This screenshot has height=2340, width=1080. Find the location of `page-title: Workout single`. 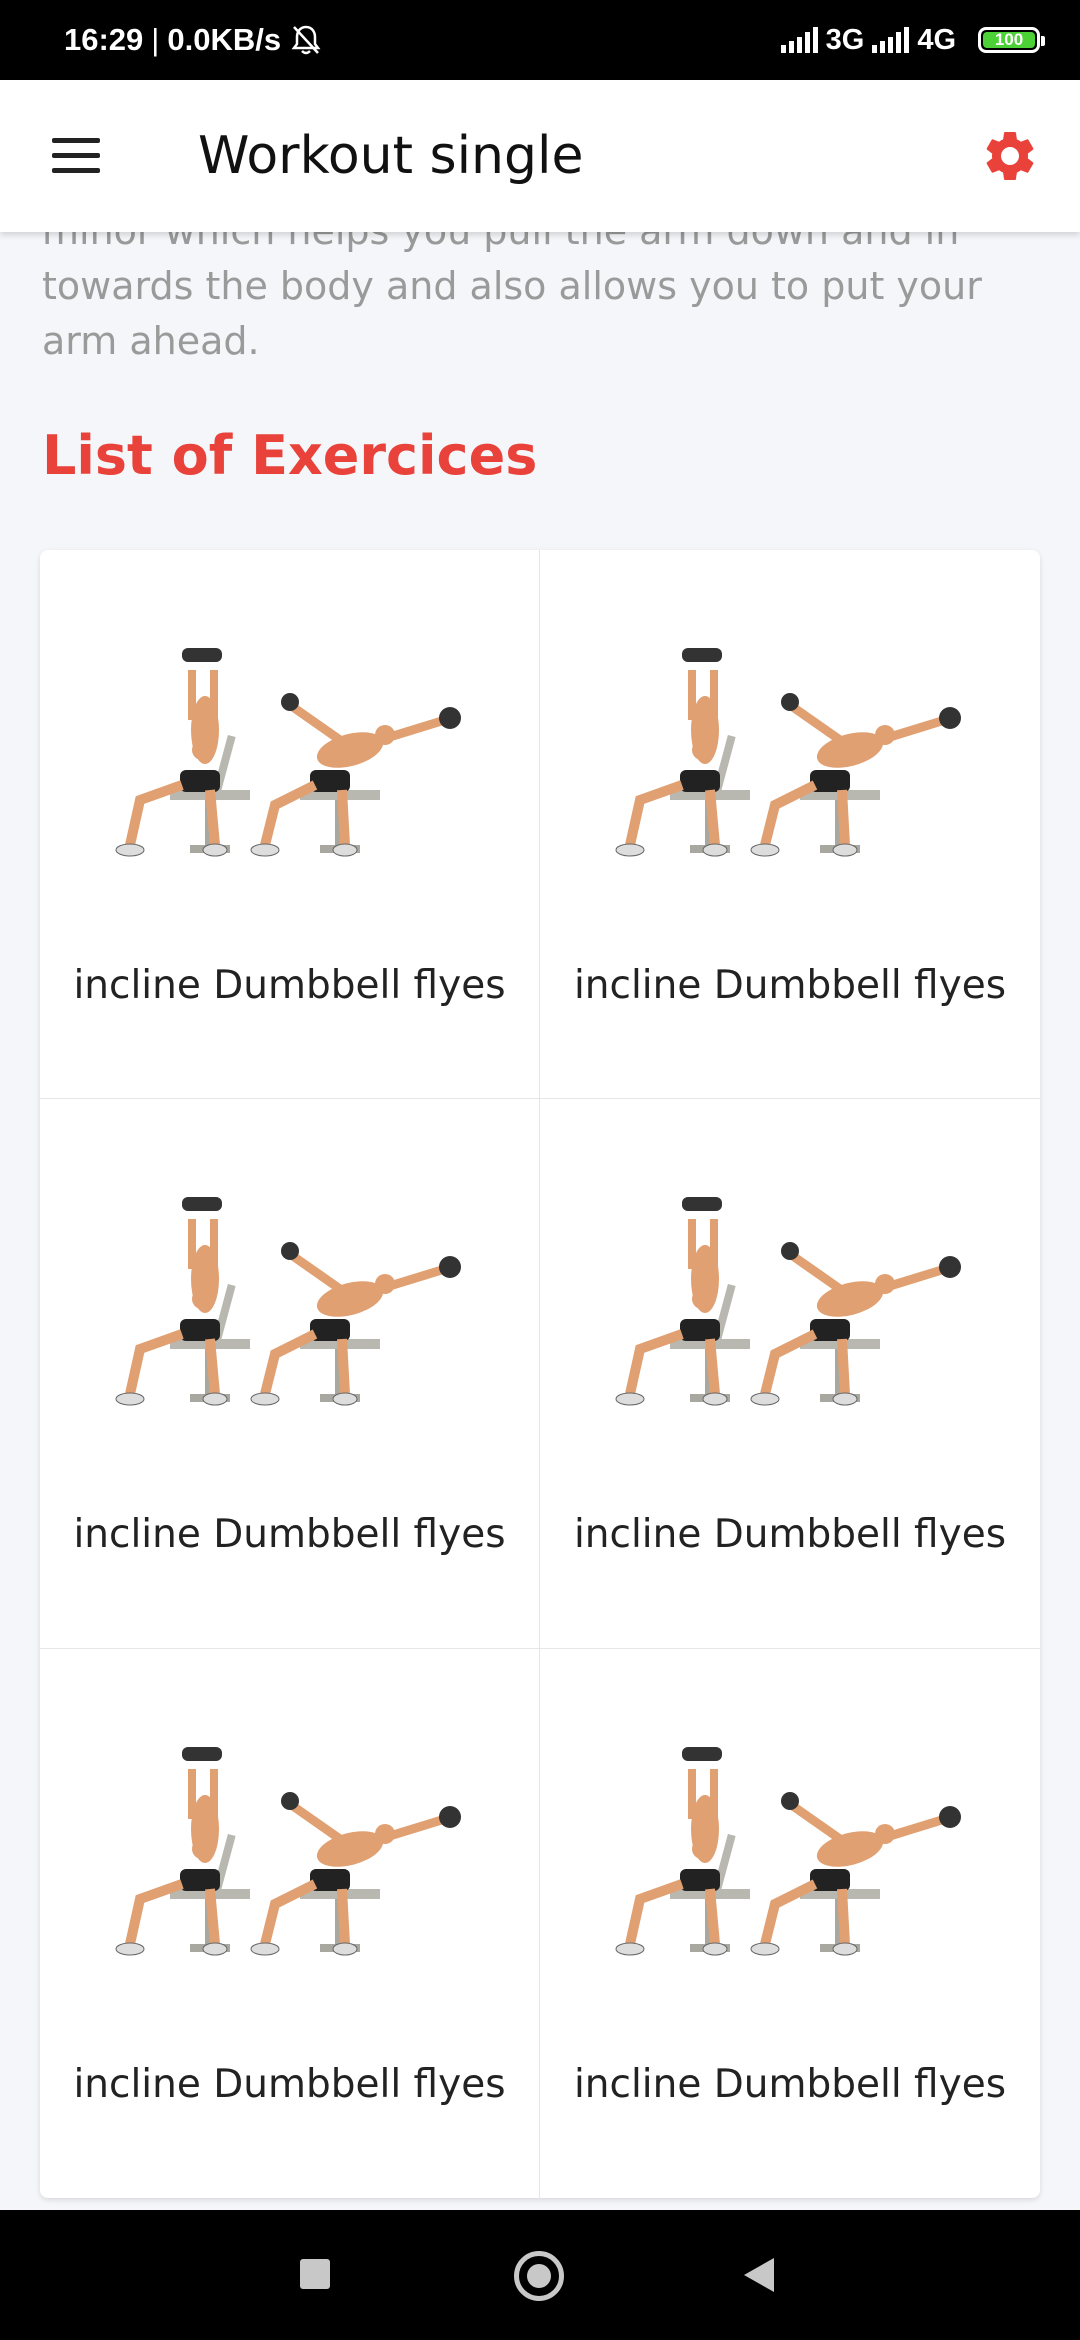

page-title: Workout single is located at coordinates (391, 156).